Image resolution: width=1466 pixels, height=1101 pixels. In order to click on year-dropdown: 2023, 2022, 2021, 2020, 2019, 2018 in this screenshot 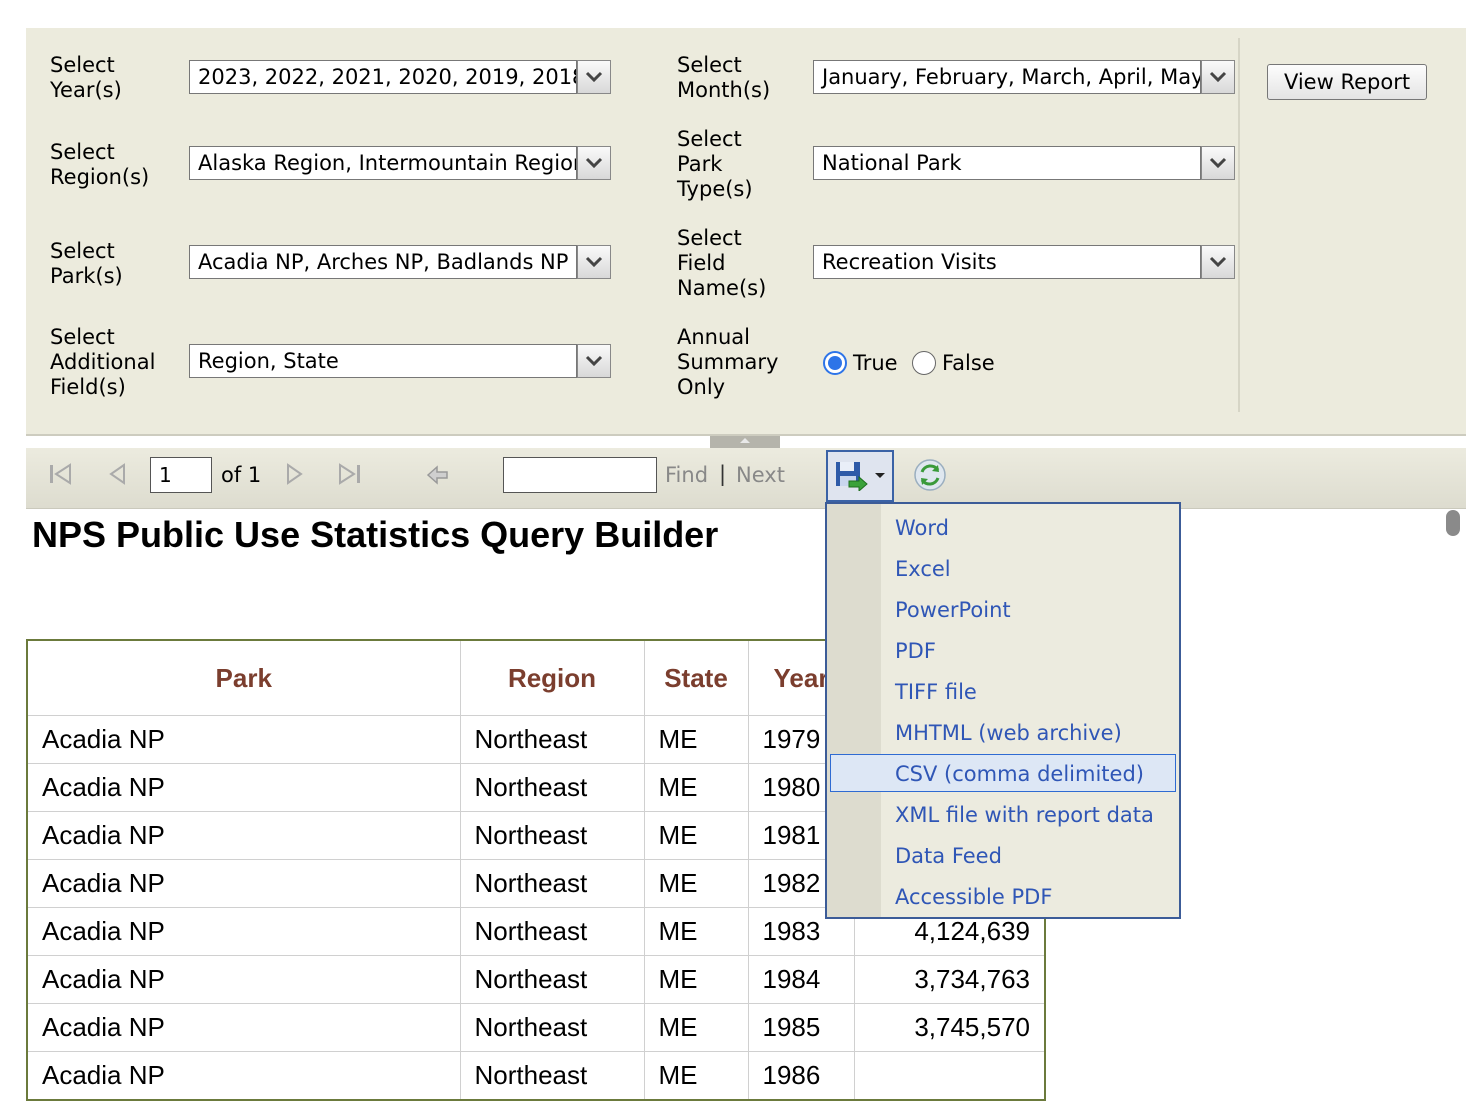, I will do `click(400, 77)`.